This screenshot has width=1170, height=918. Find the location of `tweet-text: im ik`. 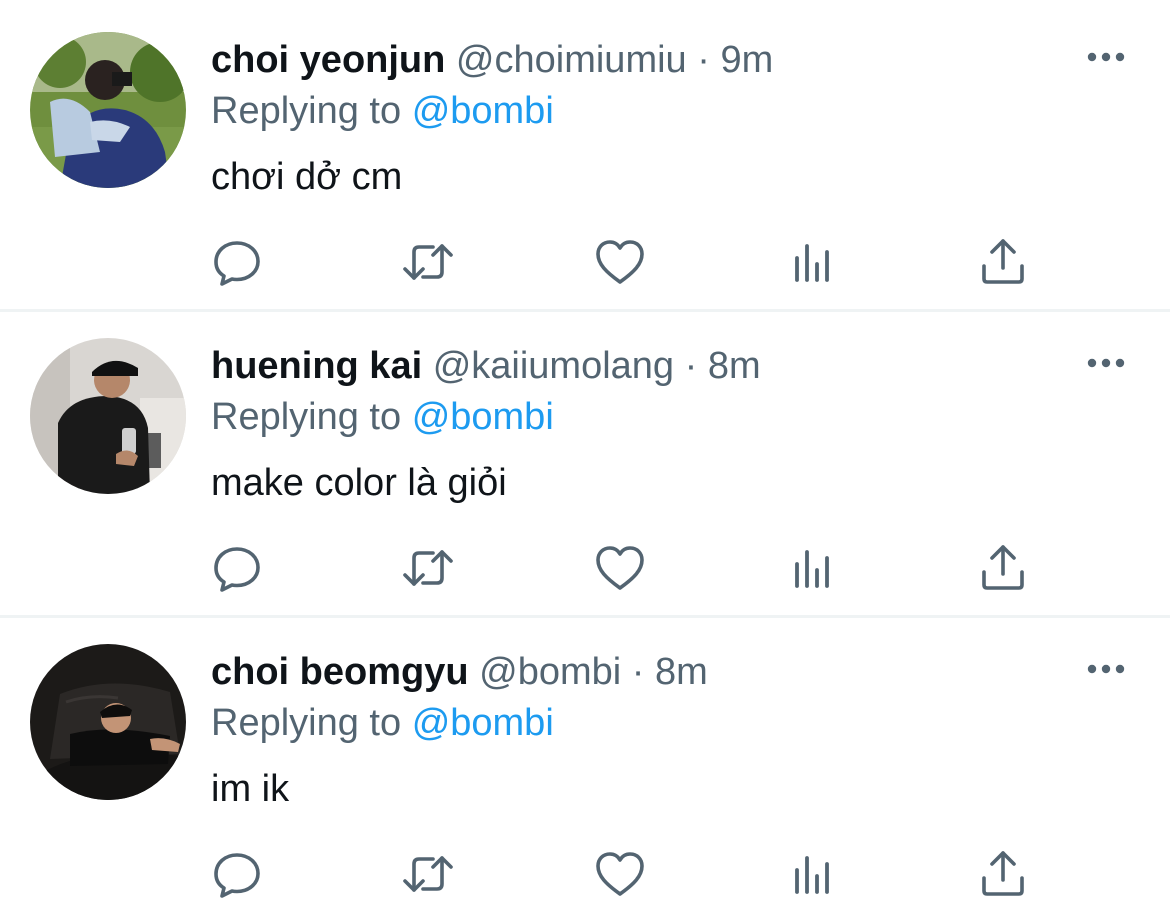

tweet-text: im ik is located at coordinates (250, 789).